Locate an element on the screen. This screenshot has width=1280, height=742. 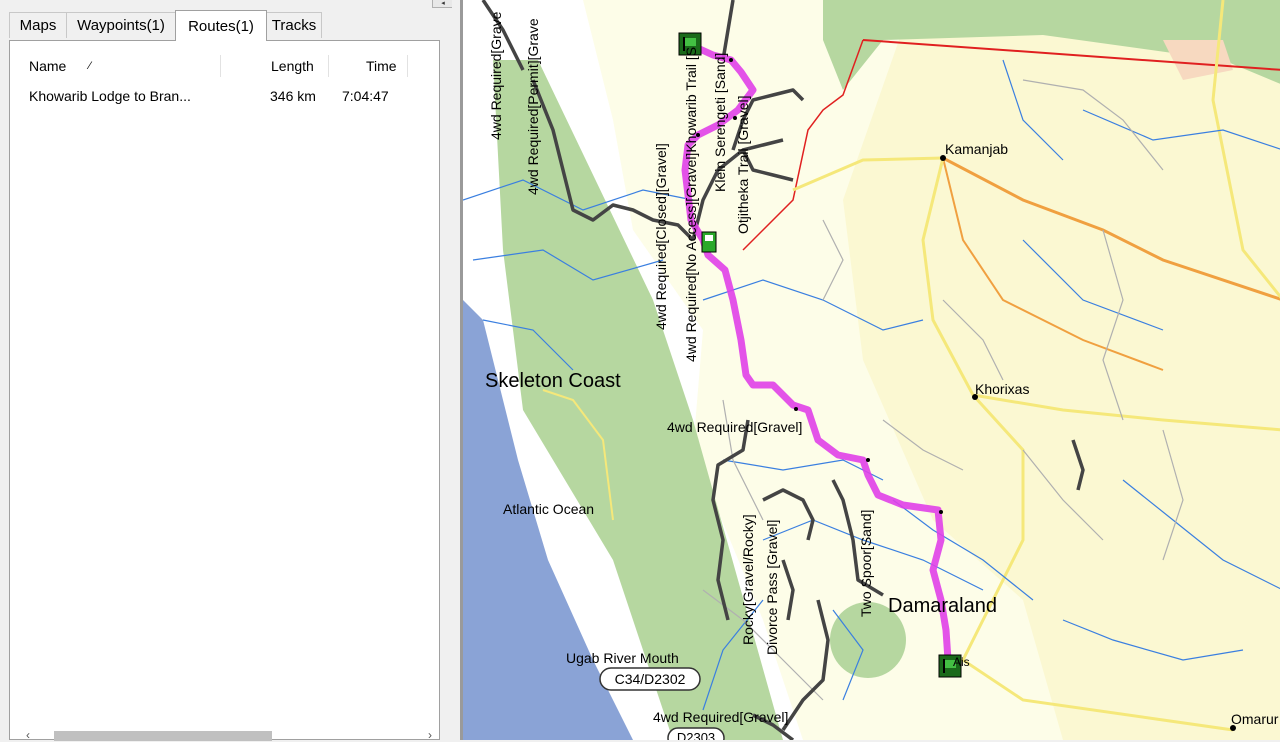
sort-indicator-icon: ⁄ is located at coordinates (90, 66).